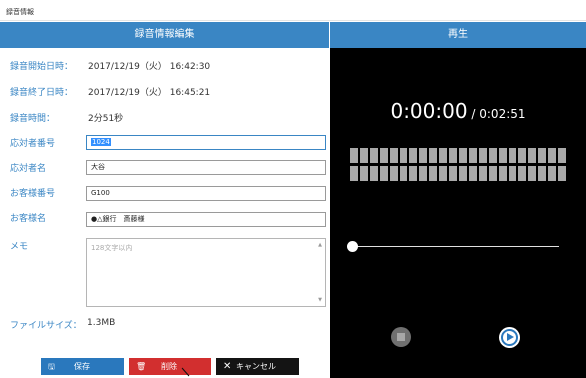 The width and height of the screenshot is (586, 378). What do you see at coordinates (101, 323) in the screenshot?
I see `file-size-value: 1.3MB` at bounding box center [101, 323].